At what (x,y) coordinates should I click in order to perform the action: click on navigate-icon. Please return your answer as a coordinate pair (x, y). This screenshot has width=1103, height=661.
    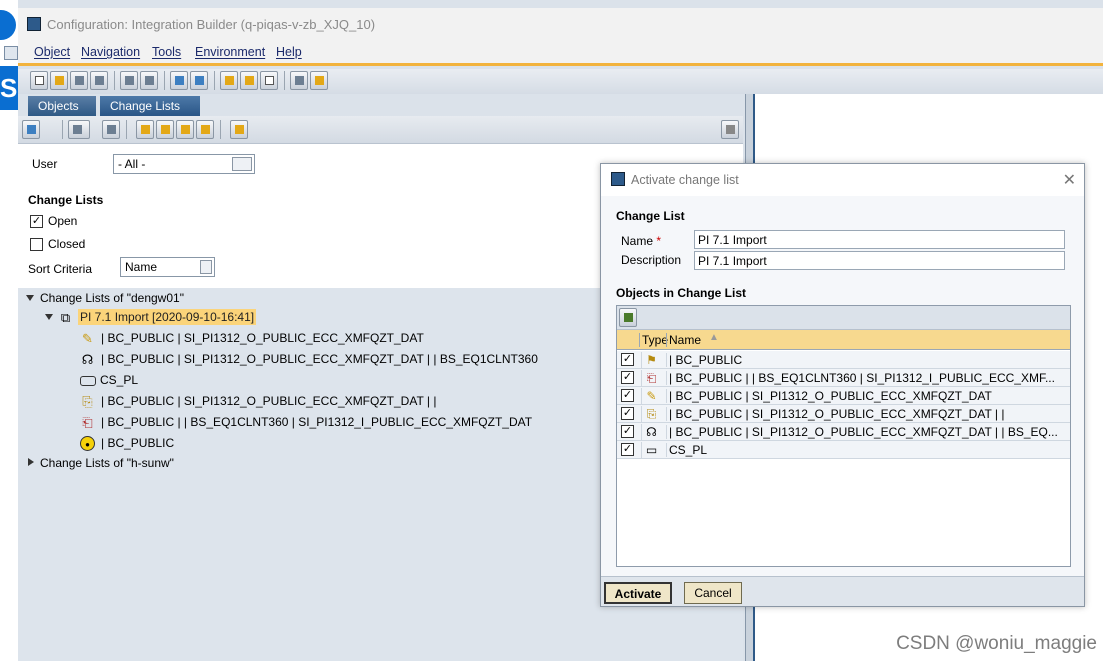
    Looking at the image, I should click on (179, 80).